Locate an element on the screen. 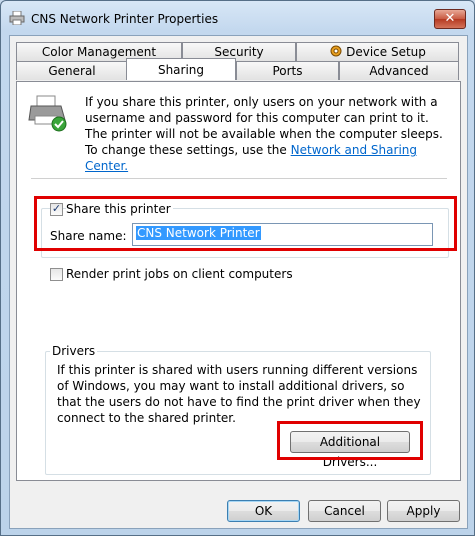 The height and width of the screenshot is (536, 475). apply-button: Apply is located at coordinates (423, 511).